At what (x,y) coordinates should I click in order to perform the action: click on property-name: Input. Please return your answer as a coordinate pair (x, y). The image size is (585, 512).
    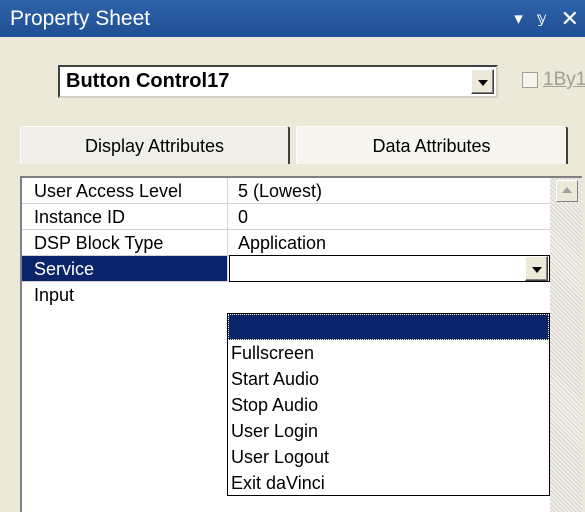
    Looking at the image, I should click on (54, 295).